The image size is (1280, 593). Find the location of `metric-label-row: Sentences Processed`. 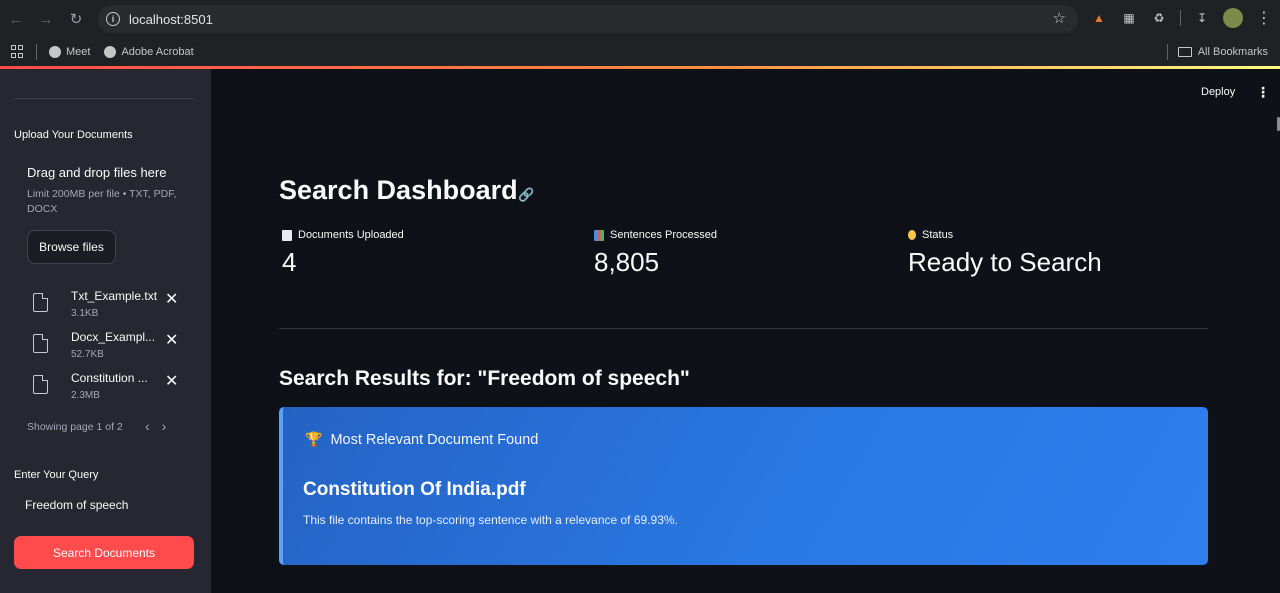

metric-label-row: Sentences Processed is located at coordinates (655, 235).